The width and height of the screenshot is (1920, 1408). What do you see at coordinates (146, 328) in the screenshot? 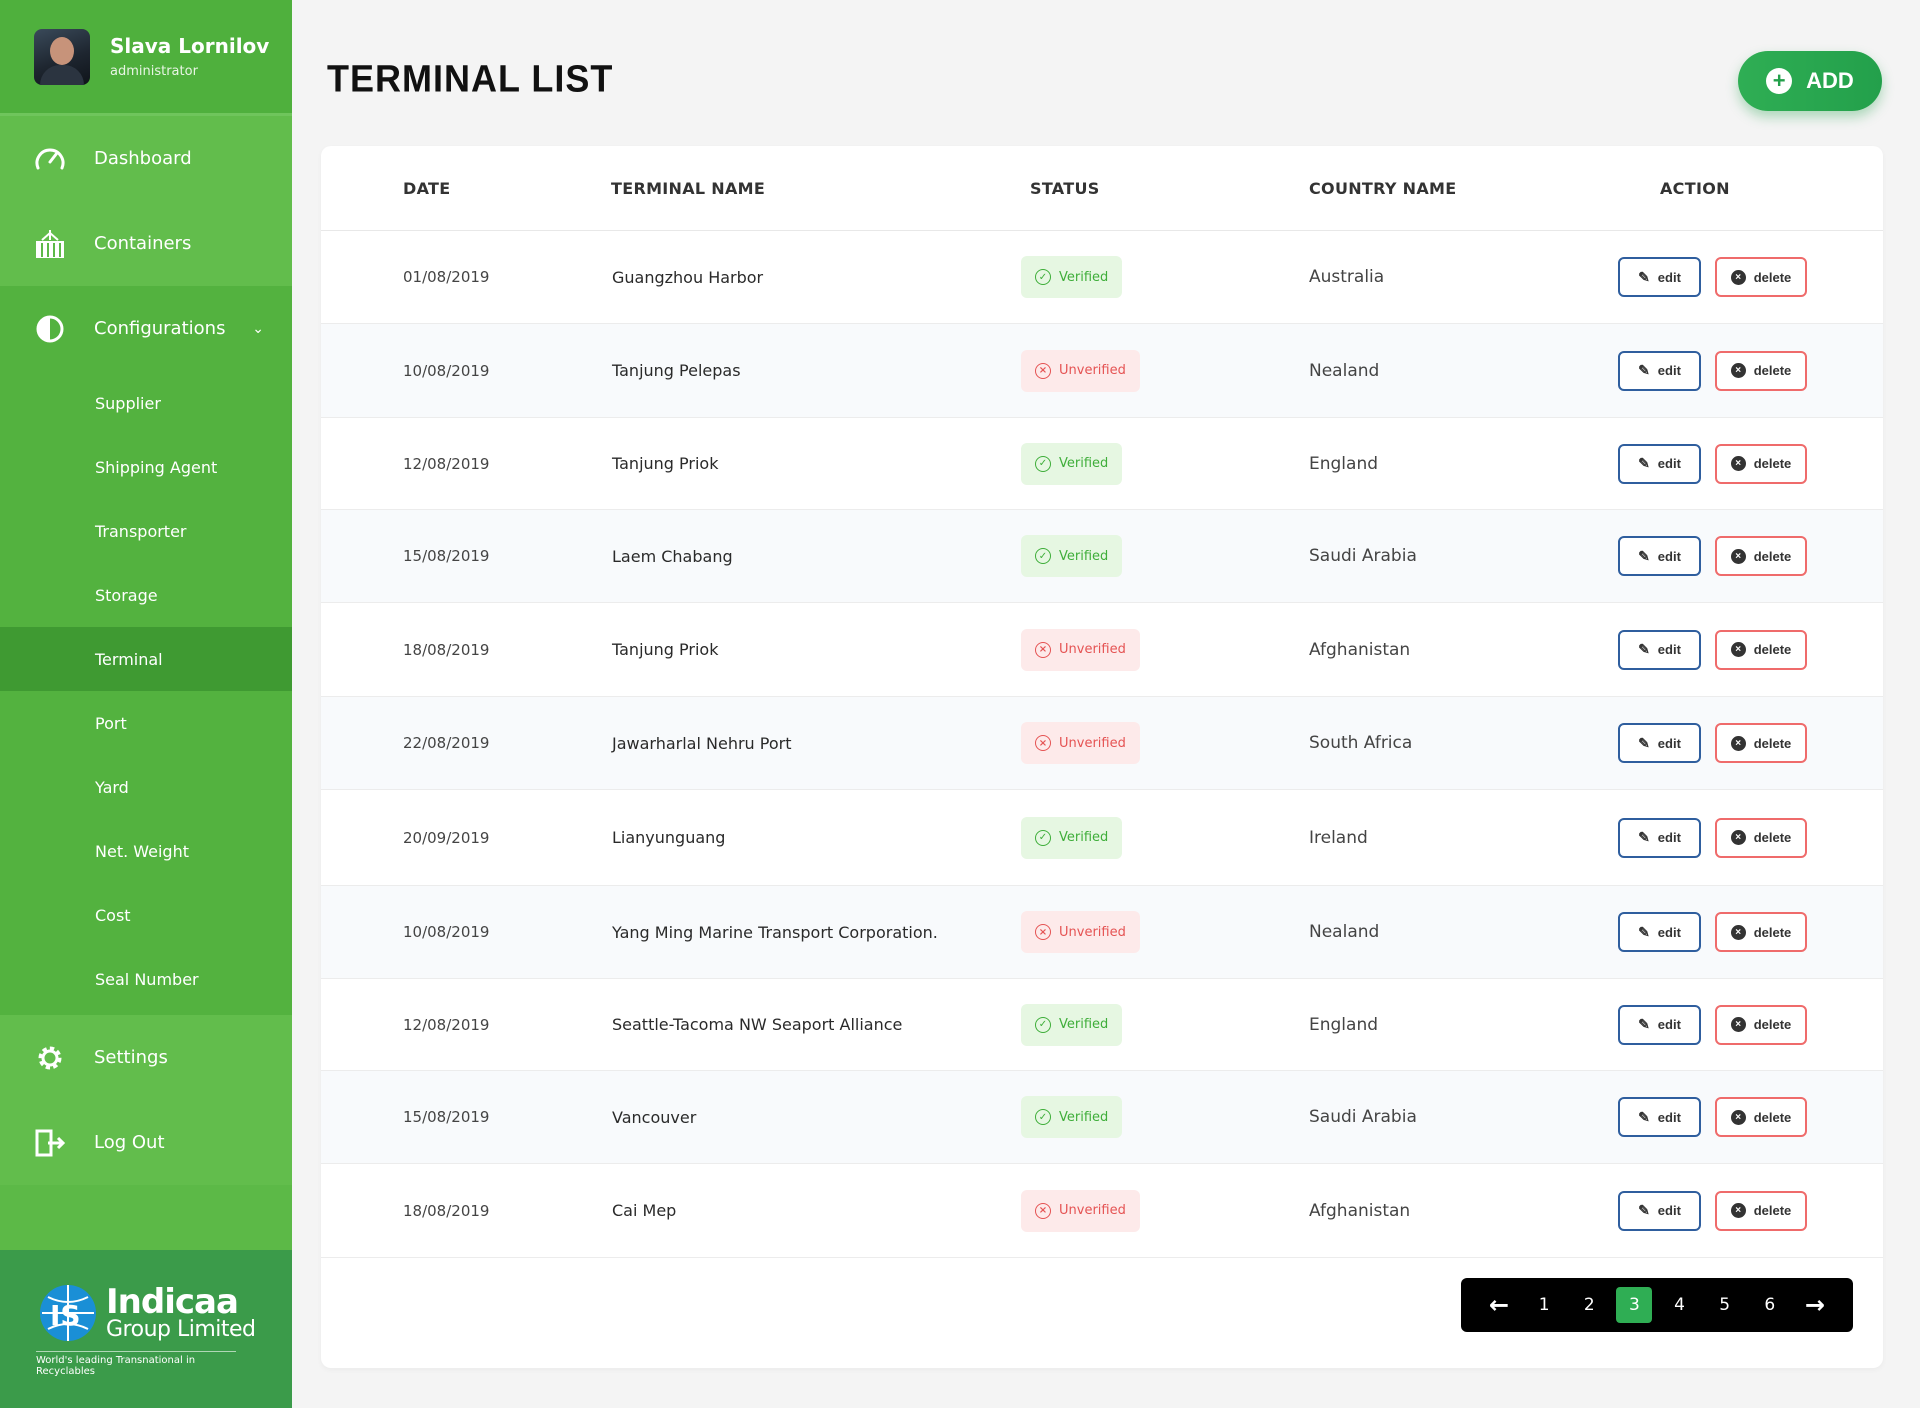
I see `nav-configurations: Configurations ⌄` at bounding box center [146, 328].